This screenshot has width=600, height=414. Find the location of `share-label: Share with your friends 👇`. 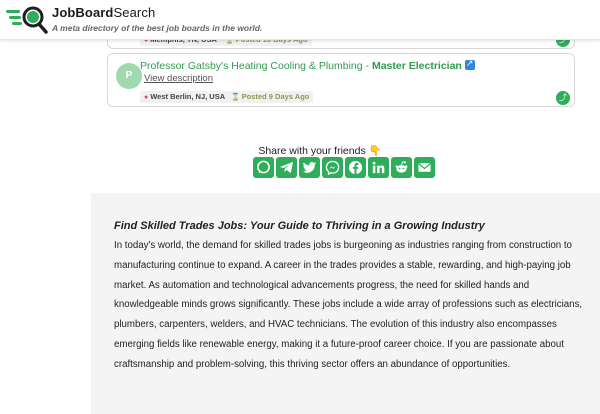

share-label: Share with your friends 👇 is located at coordinates (320, 151).